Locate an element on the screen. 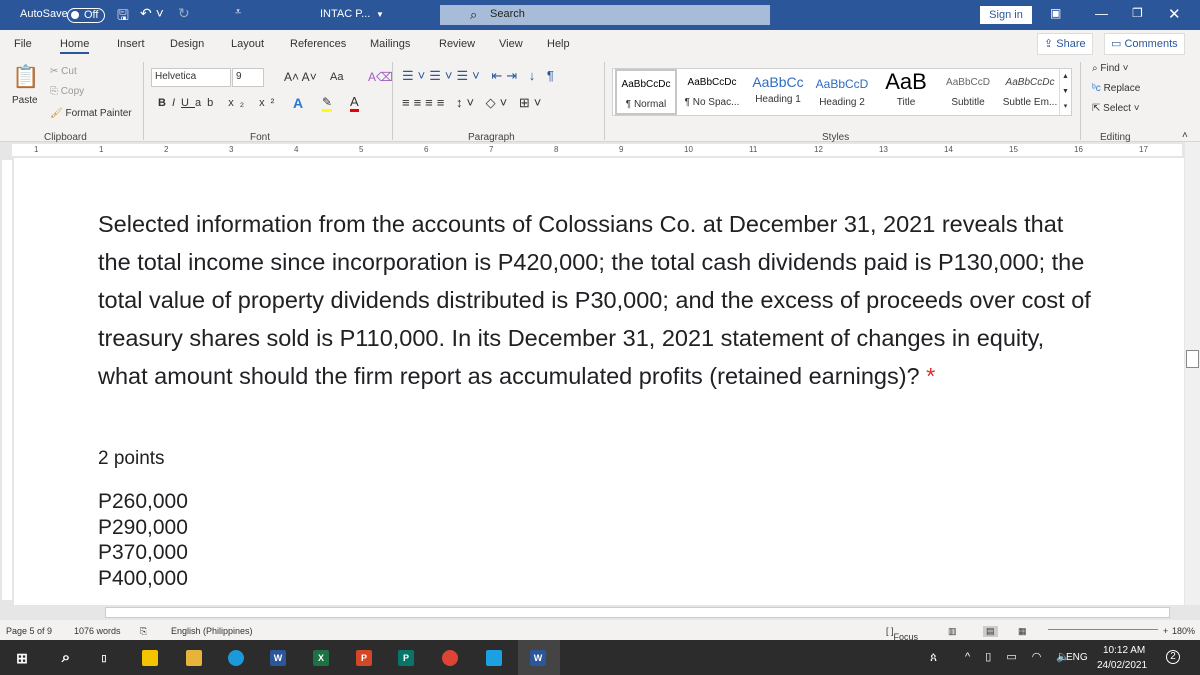  horizontal-ruler: 1123456789101112131415161718 is located at coordinates (600, 150).